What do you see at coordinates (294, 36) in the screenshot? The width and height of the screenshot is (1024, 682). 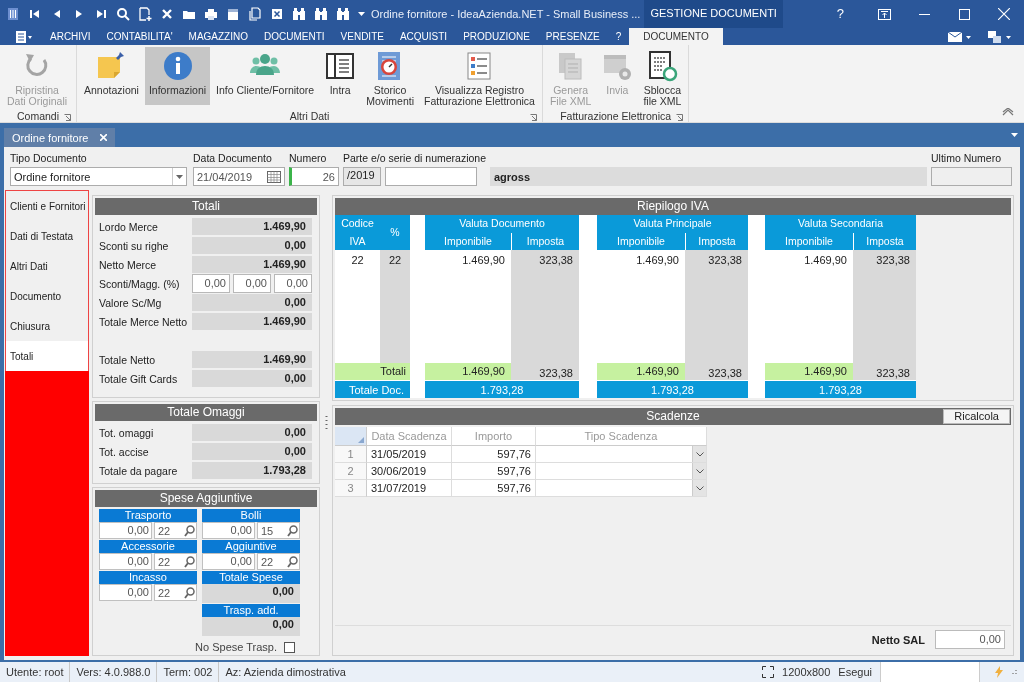 I see `menu-tab: DOCUMENTI` at bounding box center [294, 36].